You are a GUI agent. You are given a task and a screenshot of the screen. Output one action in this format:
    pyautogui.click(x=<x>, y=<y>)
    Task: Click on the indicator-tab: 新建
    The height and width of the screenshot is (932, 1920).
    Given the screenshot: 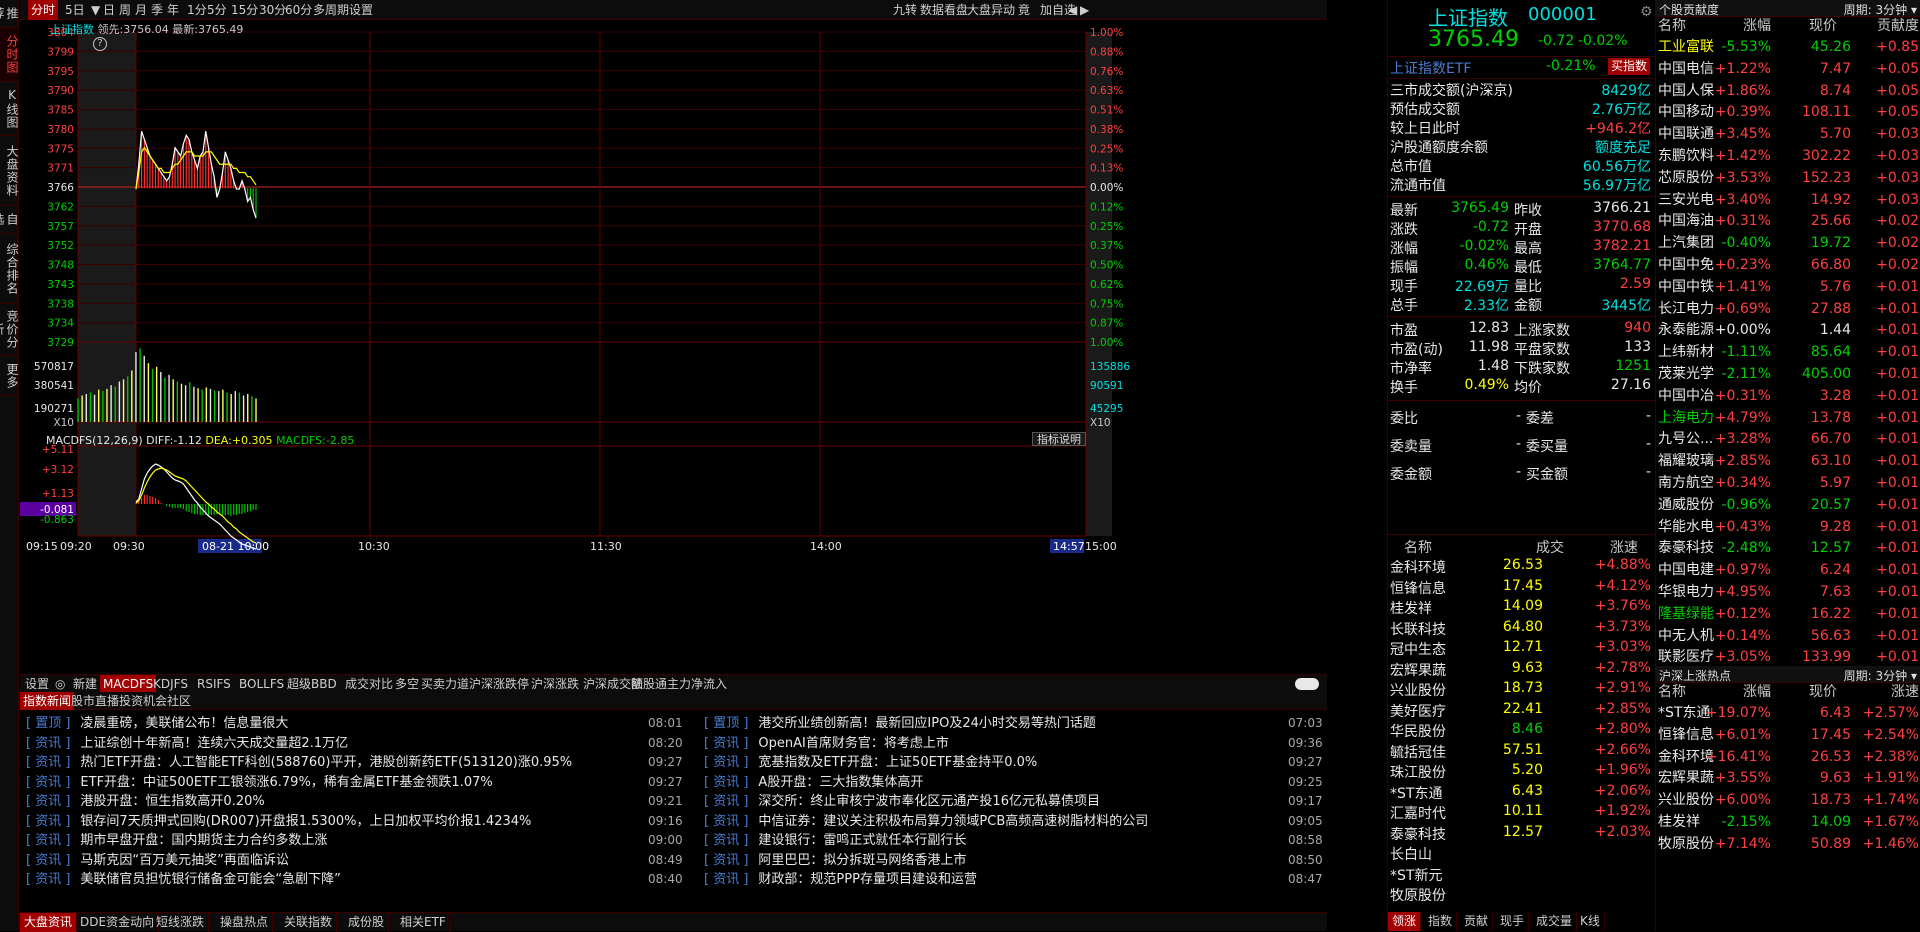 What is the action you would take?
    pyautogui.click(x=85, y=684)
    